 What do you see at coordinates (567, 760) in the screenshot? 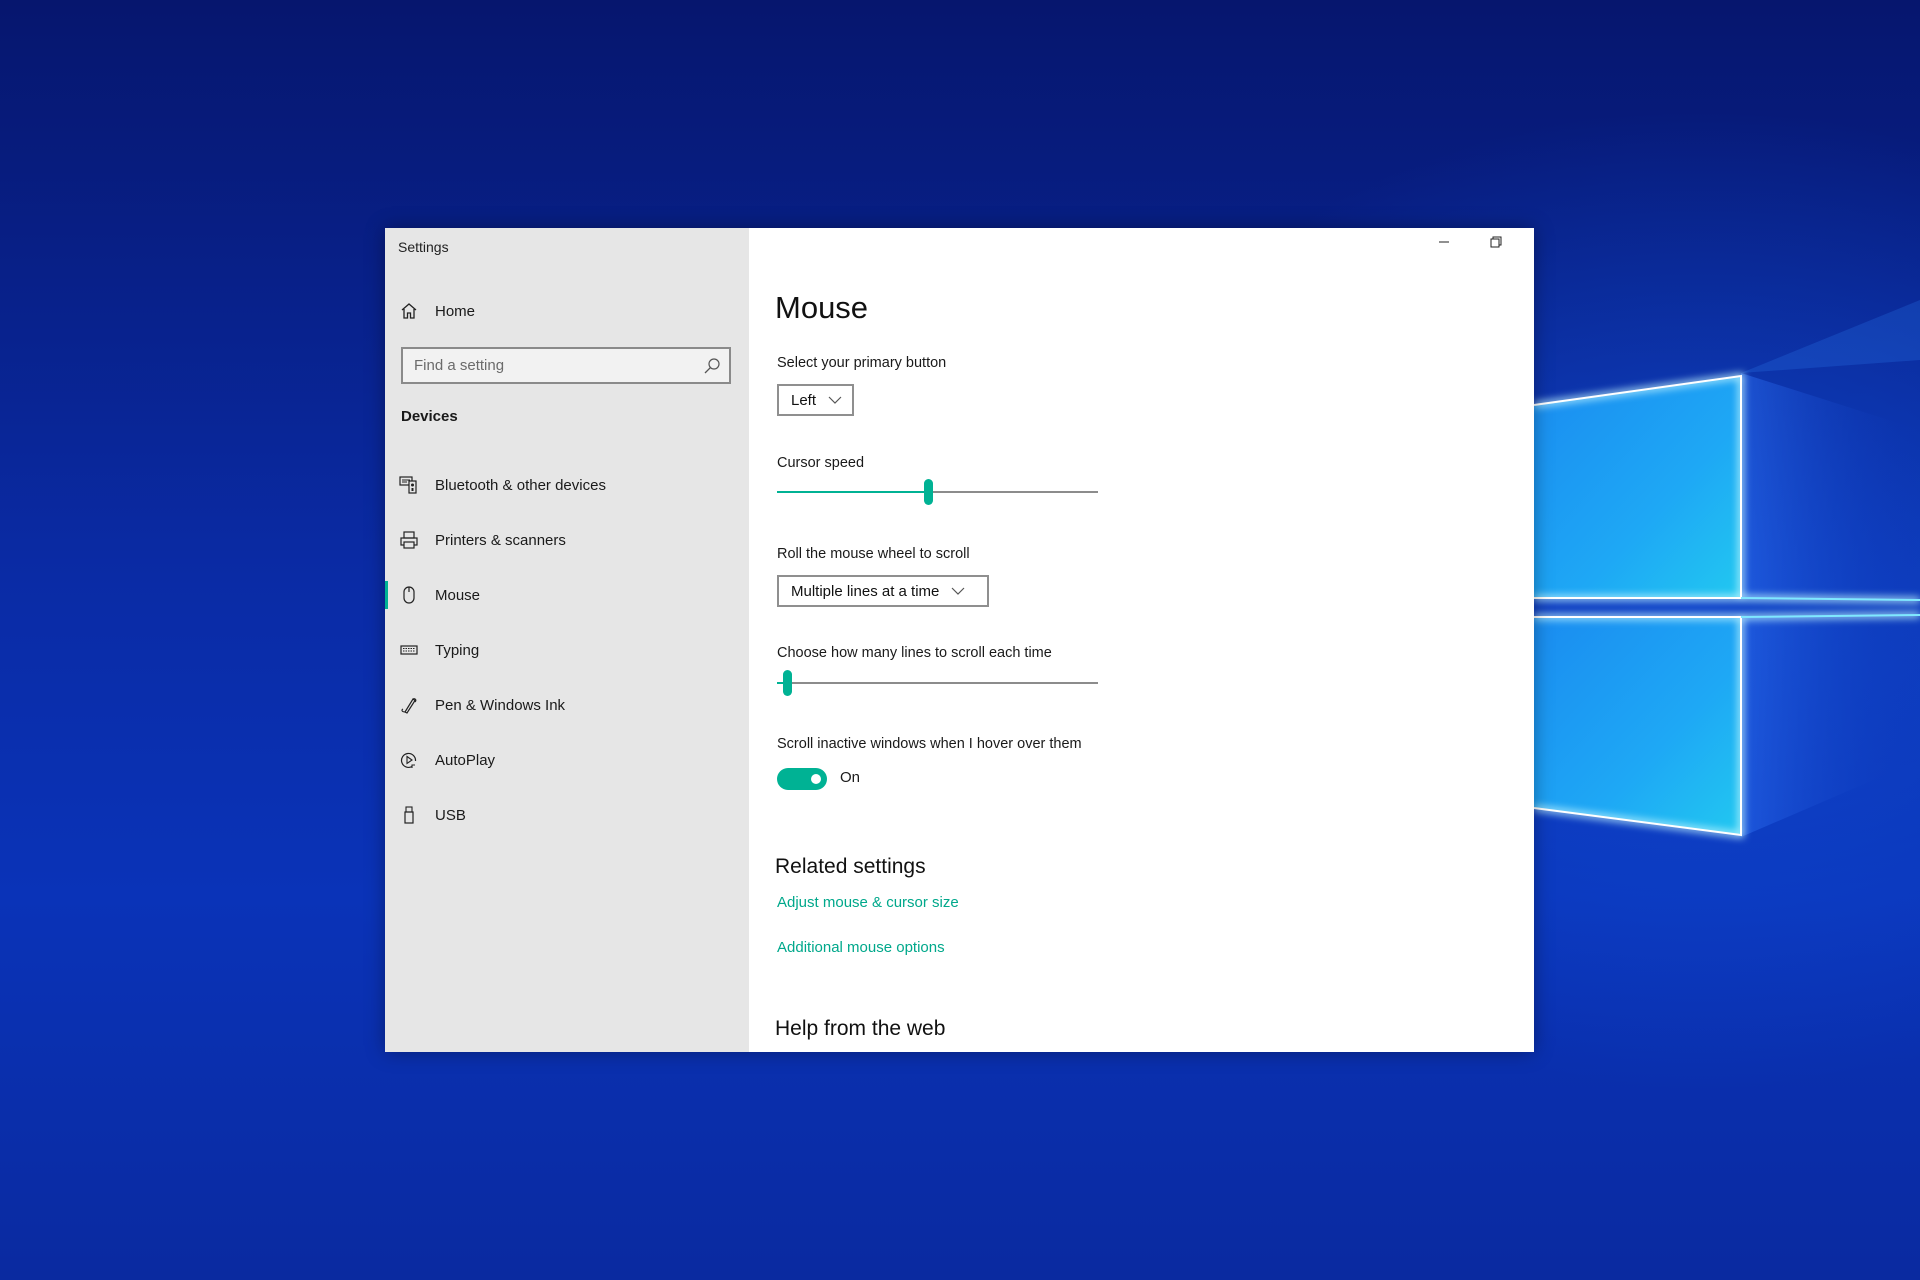
I see `sidebar-item-autoplay: AutoPlay` at bounding box center [567, 760].